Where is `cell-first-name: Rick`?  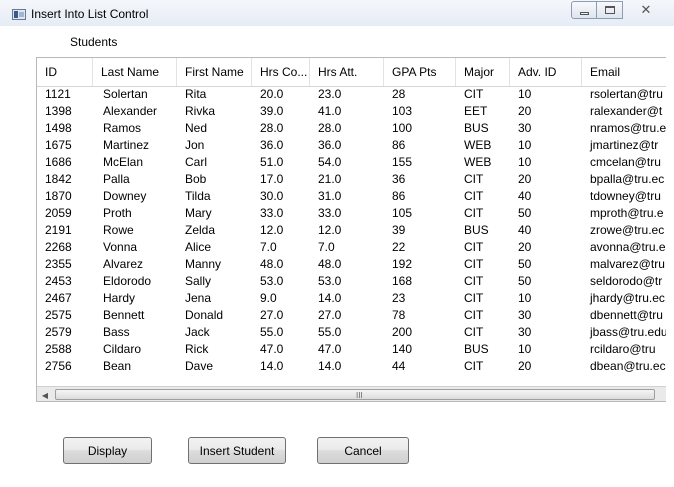
cell-first-name: Rick is located at coordinates (197, 349).